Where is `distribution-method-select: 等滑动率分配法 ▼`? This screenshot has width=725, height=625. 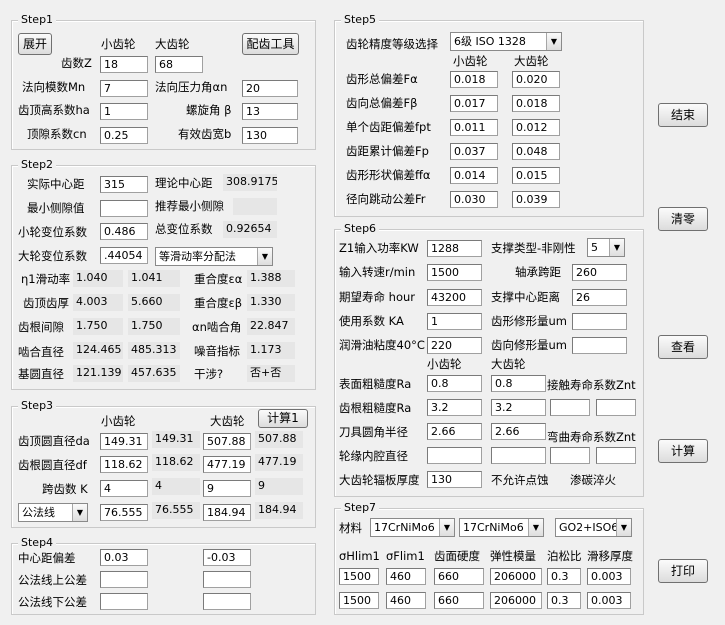
distribution-method-select: 等滑动率分配法 ▼ is located at coordinates (214, 256).